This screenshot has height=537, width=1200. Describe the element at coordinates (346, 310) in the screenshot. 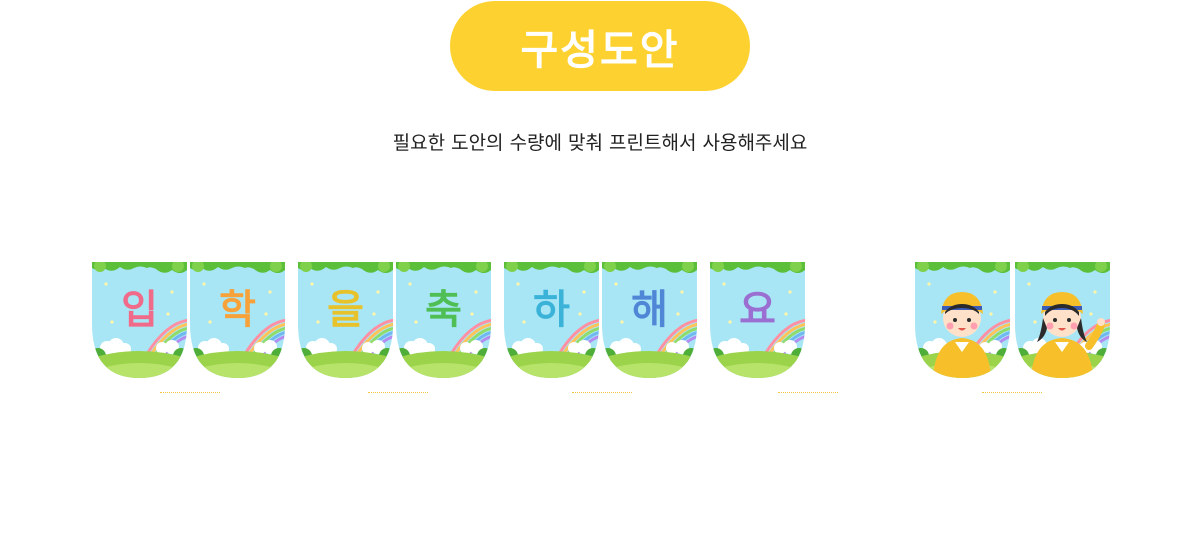

I see `flag-letter-text: 을` at that location.